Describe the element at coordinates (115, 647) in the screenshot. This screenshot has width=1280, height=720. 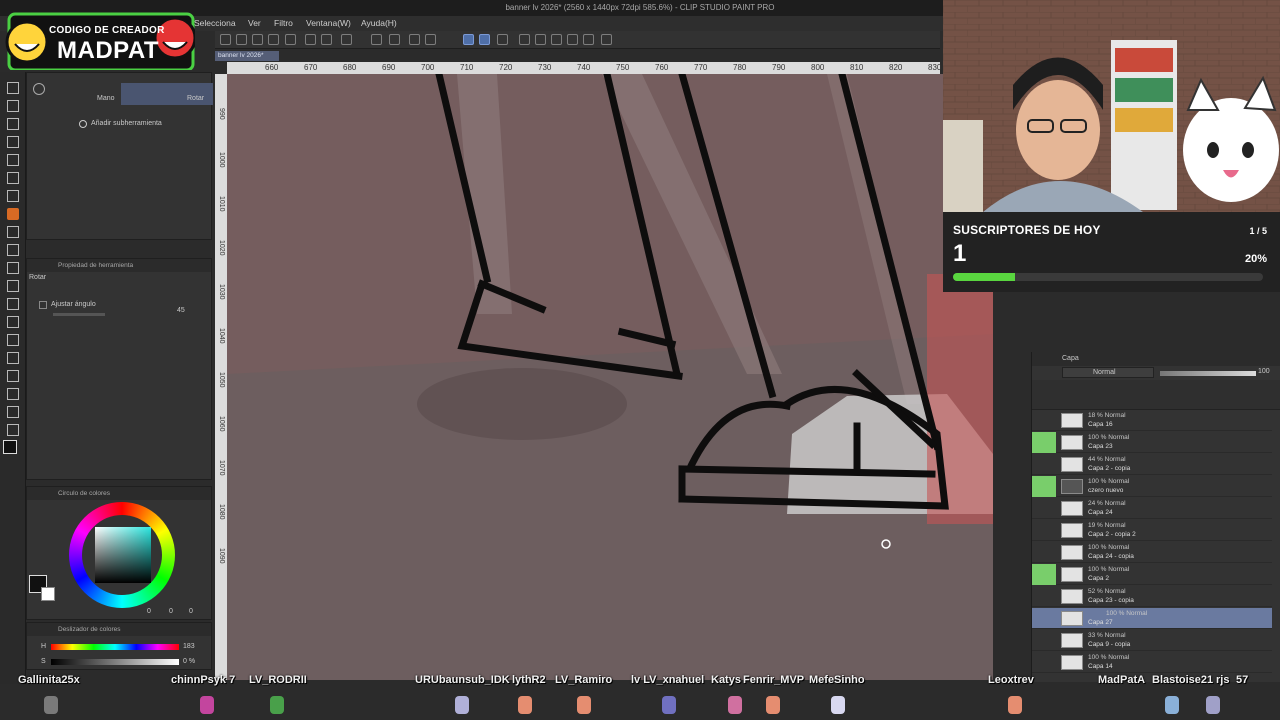
I see `hue-slider` at that location.